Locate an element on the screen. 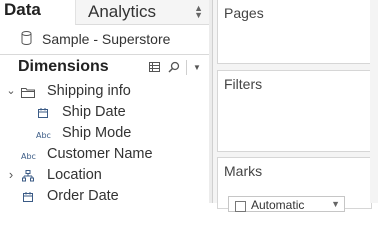  dimension-label: Order Date is located at coordinates (83, 196).